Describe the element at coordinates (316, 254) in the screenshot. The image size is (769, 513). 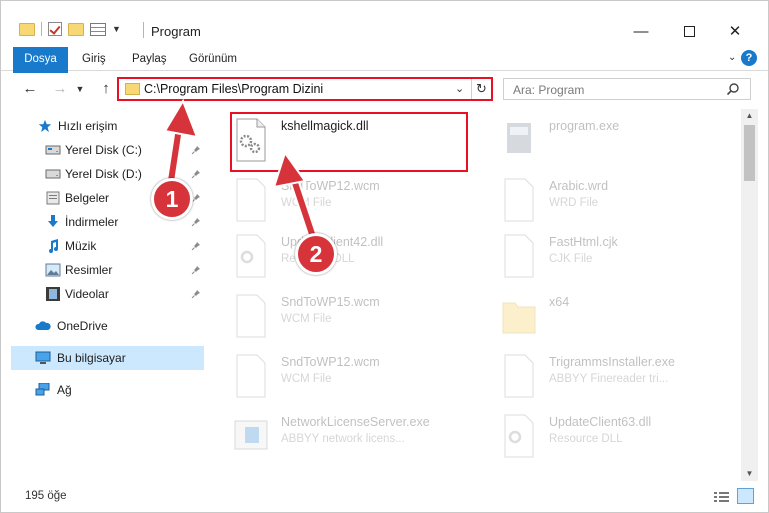
I see `step-2-badge: 2` at that location.